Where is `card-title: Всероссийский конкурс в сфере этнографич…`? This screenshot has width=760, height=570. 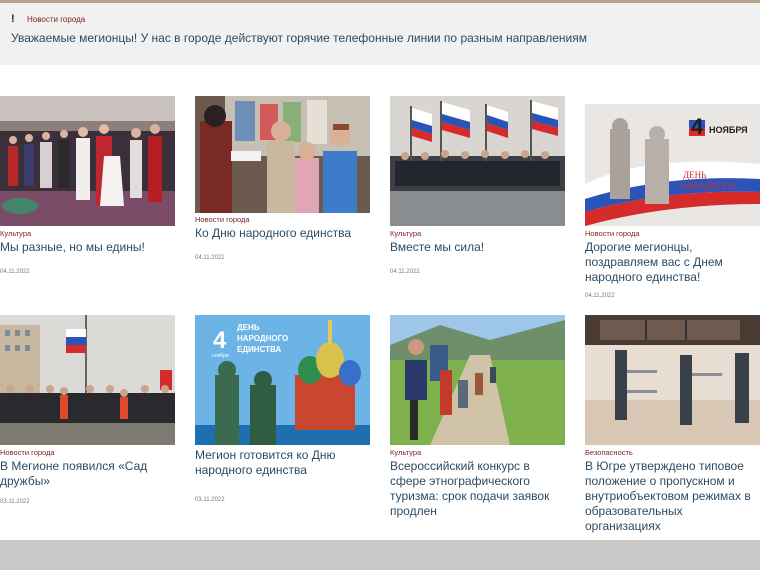
card-title: Всероссийский конкурс в сфере этнографич… is located at coordinates (477, 489).